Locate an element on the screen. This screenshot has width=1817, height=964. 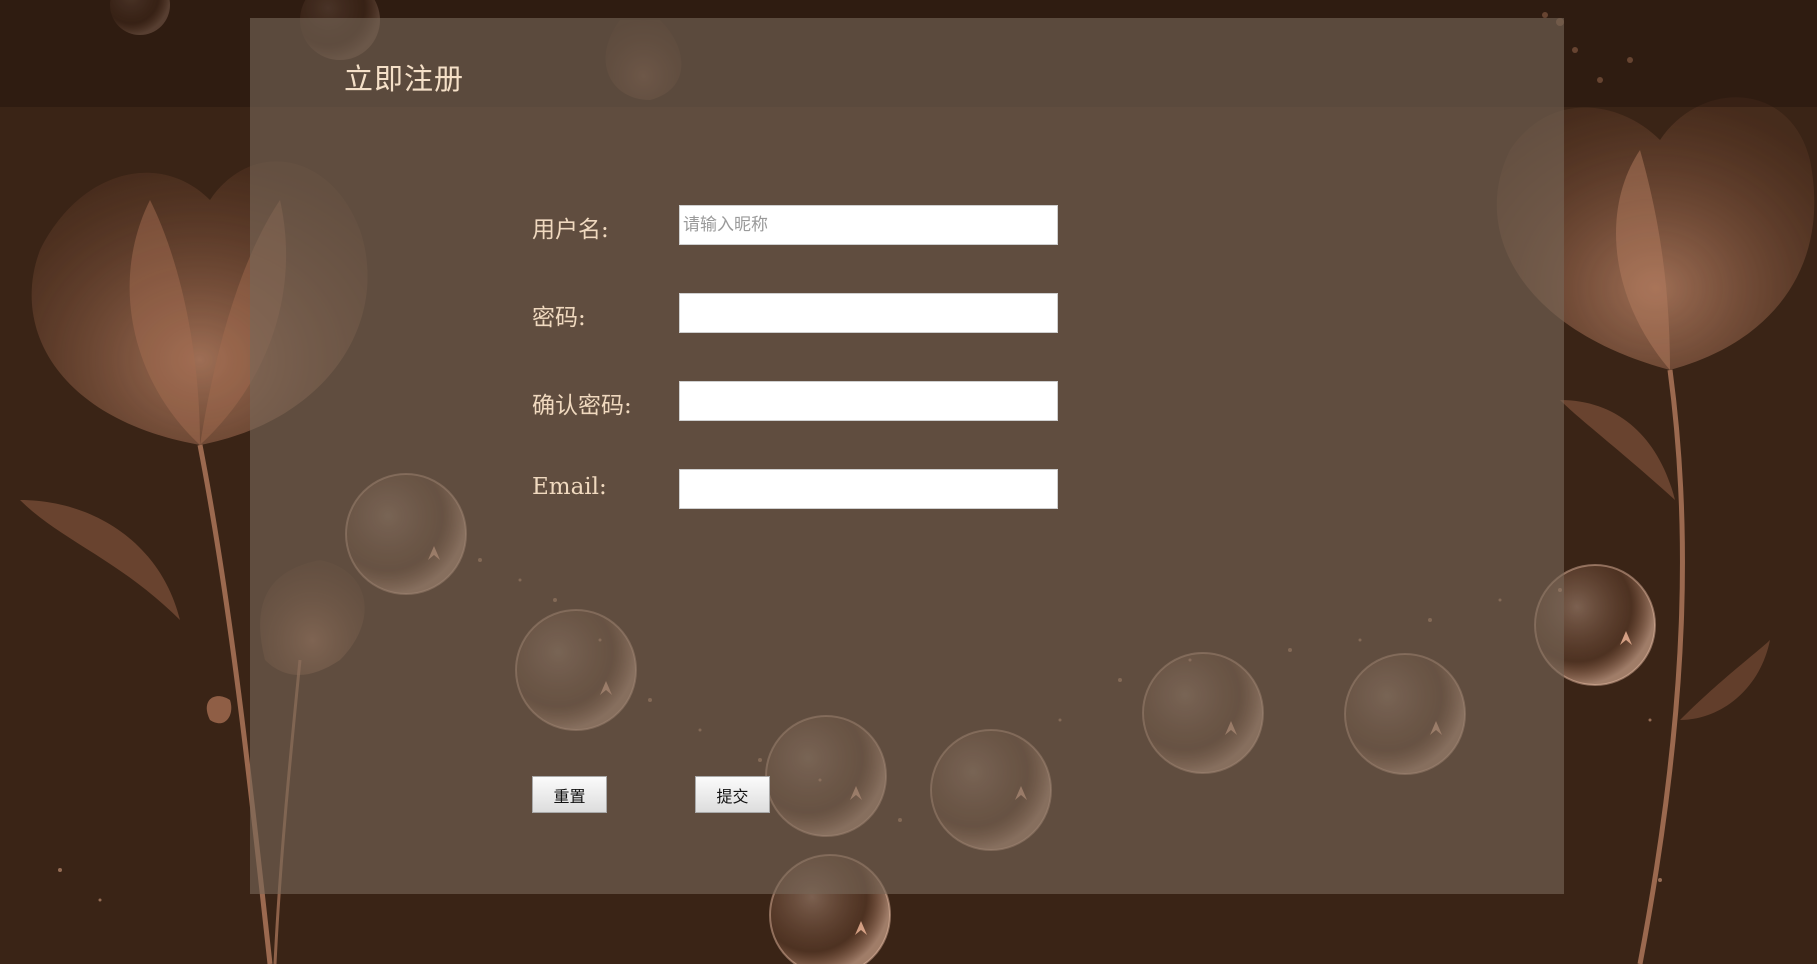
reset-button: 重置 is located at coordinates (569, 794).